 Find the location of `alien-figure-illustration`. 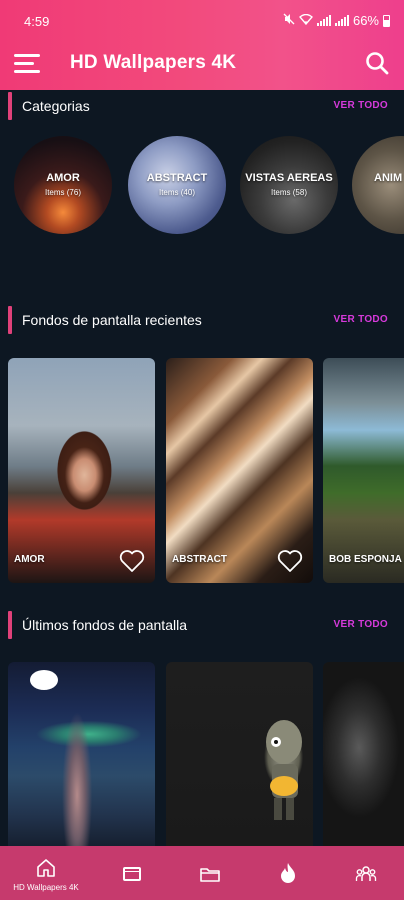

alien-figure-illustration is located at coordinates (284, 770).